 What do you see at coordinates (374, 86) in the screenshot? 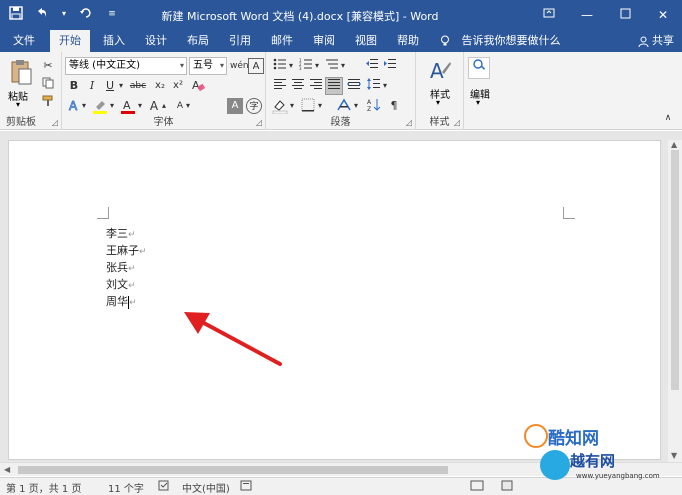
I see `line-spacing-icon` at bounding box center [374, 86].